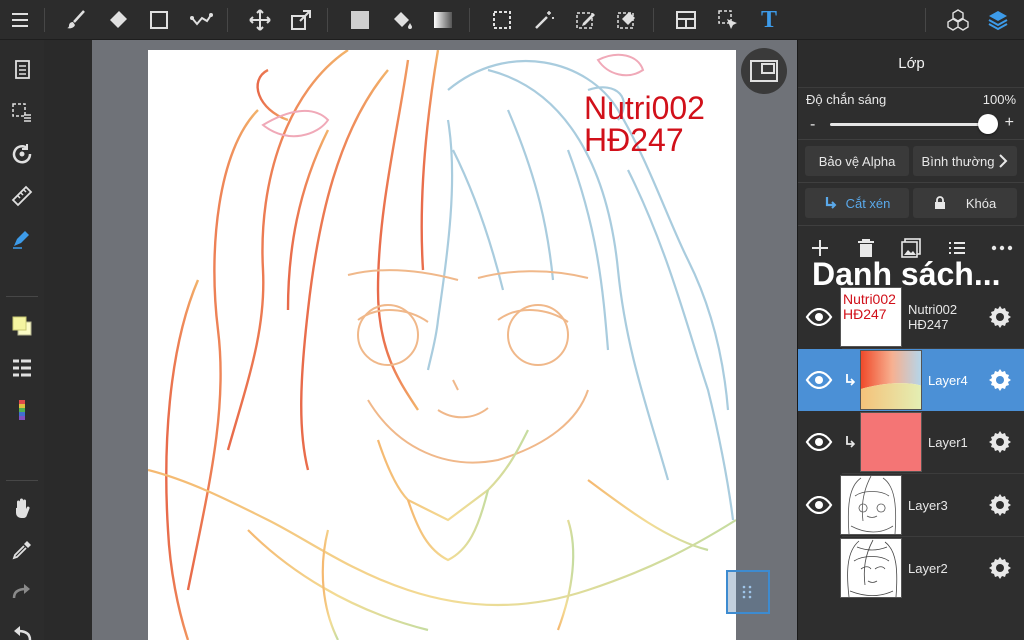  Describe the element at coordinates (22, 154) in the screenshot. I see `rotate-icon` at that location.